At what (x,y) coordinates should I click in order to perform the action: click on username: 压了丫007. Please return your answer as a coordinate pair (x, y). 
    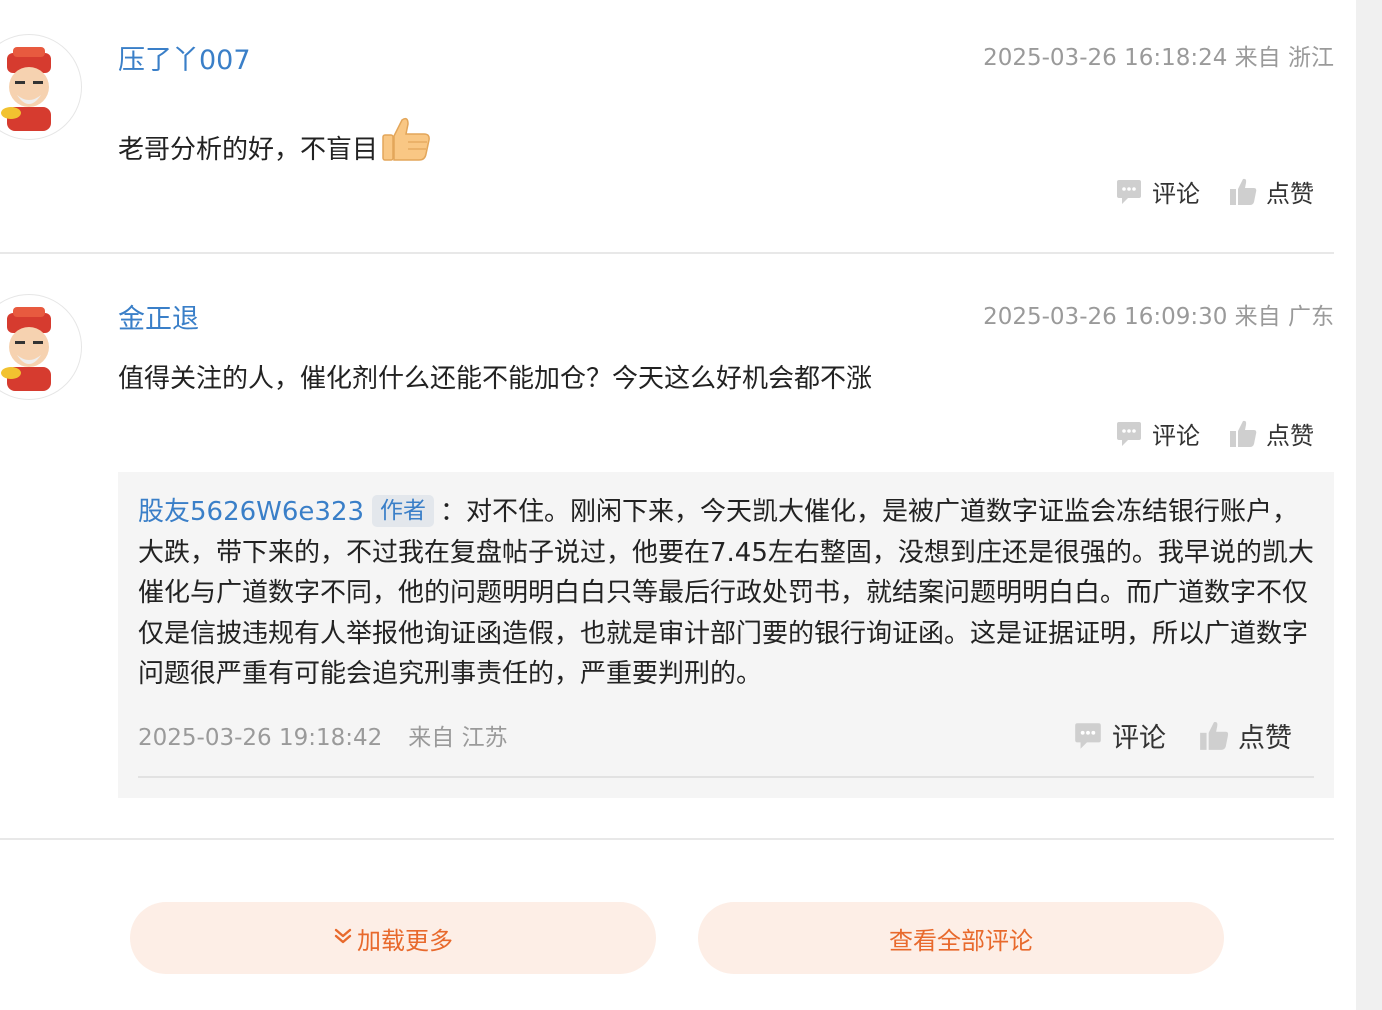
    Looking at the image, I should click on (184, 57).